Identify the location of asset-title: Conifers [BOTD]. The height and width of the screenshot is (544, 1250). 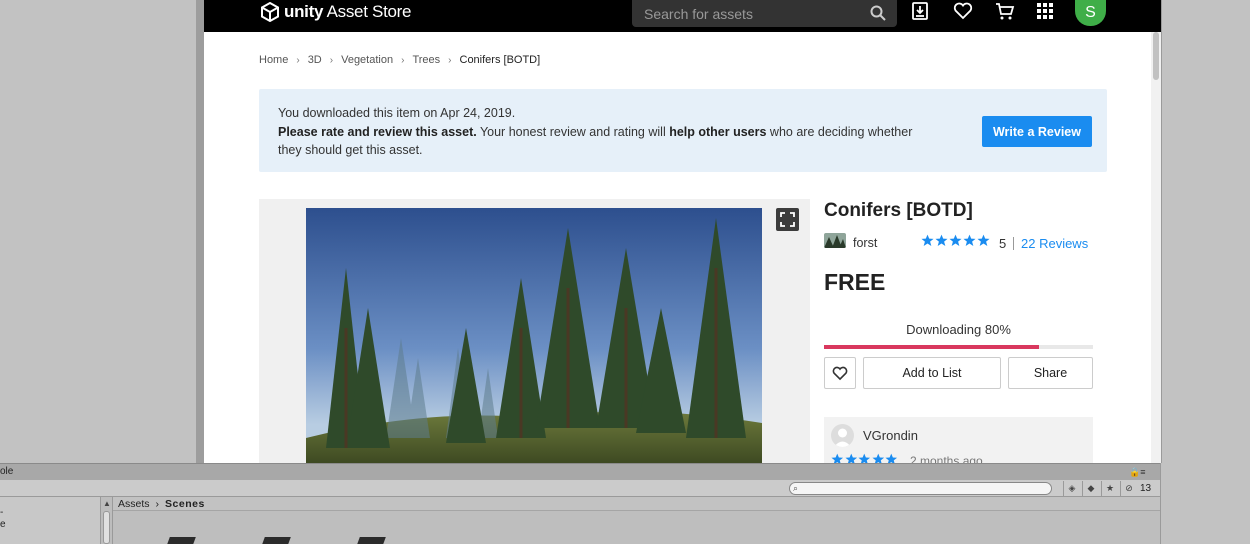
(898, 210).